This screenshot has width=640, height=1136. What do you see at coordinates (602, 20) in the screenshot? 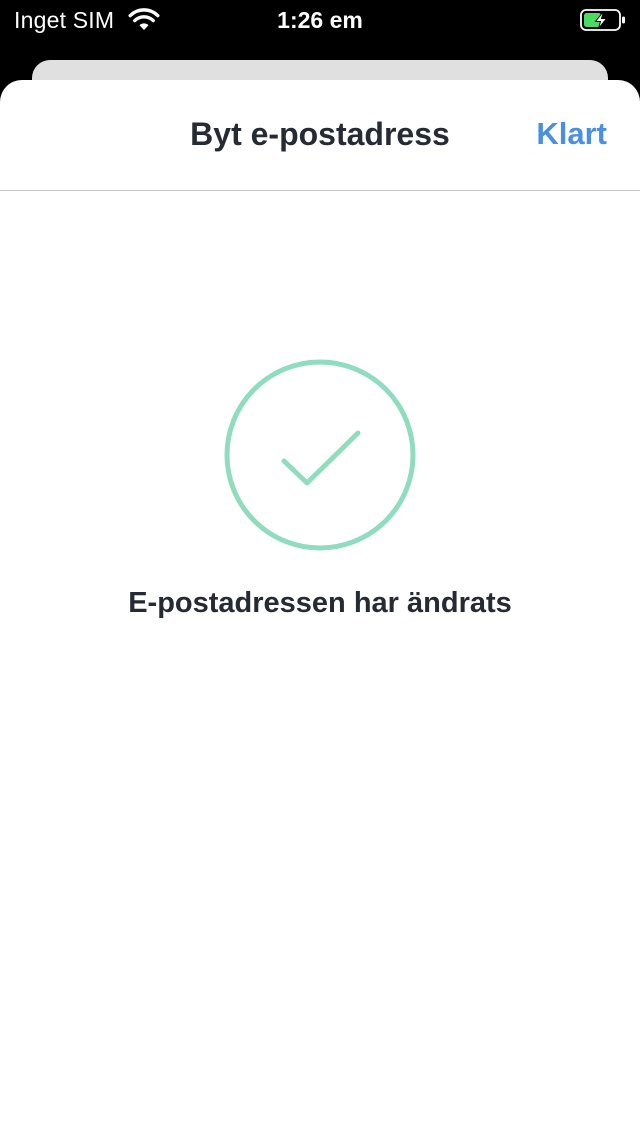
I see `battery-charging-icon` at bounding box center [602, 20].